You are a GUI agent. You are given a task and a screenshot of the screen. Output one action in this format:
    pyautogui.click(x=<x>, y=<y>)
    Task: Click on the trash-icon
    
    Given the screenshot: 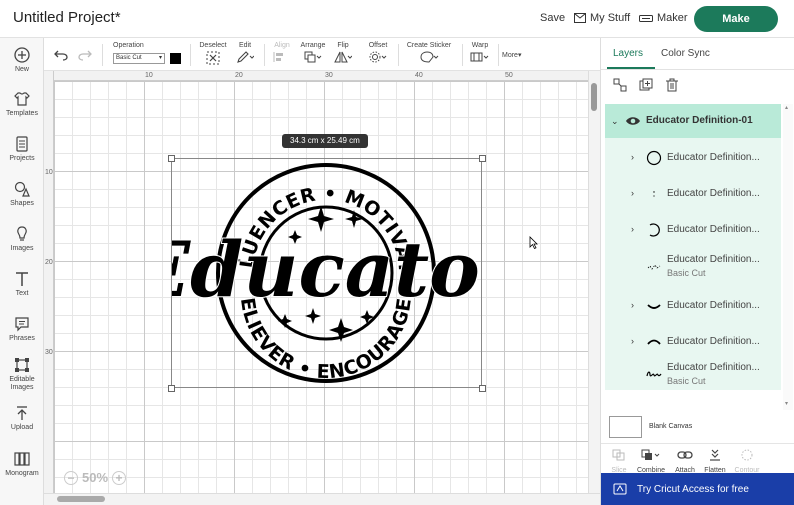 What is the action you would take?
    pyautogui.click(x=672, y=85)
    